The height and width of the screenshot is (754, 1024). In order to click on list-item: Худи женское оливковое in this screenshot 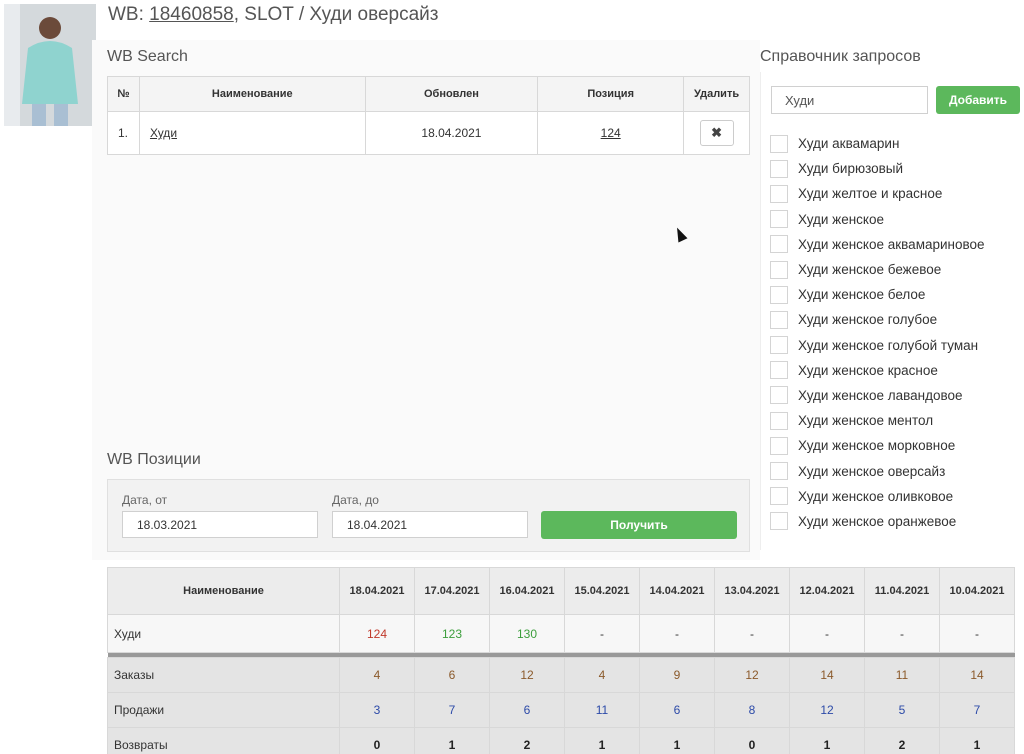, I will do `click(897, 496)`.